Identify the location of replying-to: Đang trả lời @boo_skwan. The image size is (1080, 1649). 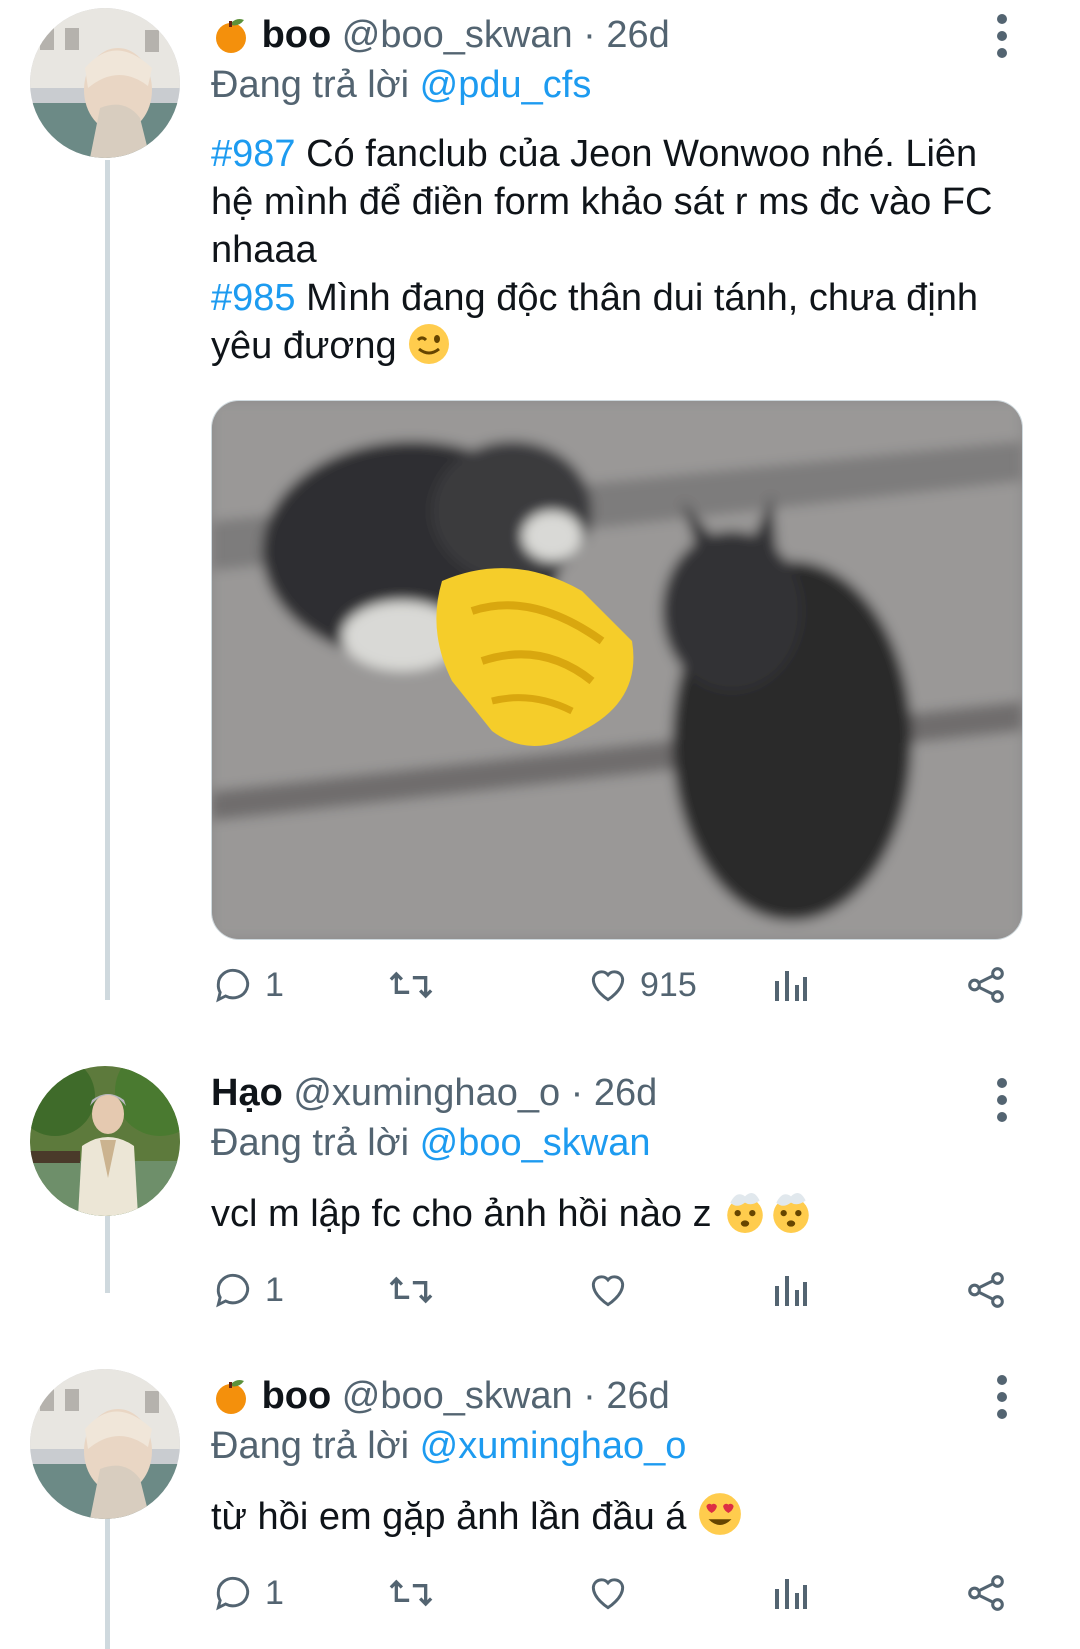
(615, 1143).